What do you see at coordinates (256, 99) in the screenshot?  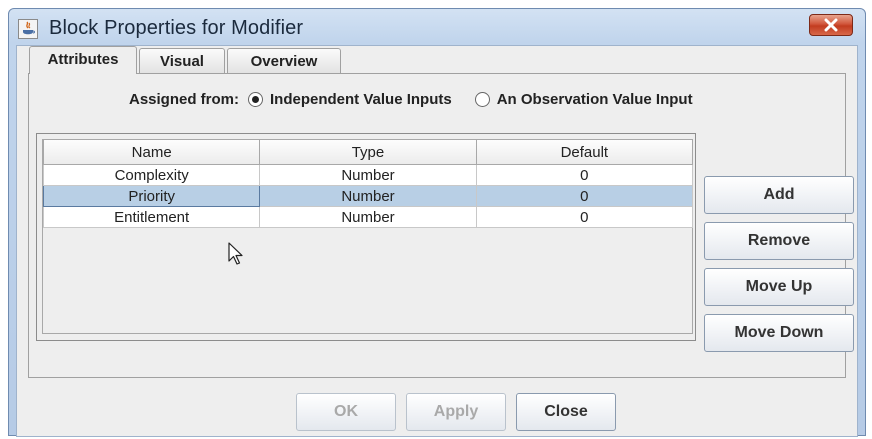 I see `radio-button-checked` at bounding box center [256, 99].